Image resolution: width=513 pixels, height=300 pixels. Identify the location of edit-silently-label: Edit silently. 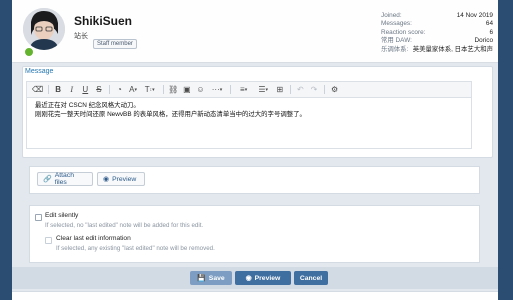
(61, 215).